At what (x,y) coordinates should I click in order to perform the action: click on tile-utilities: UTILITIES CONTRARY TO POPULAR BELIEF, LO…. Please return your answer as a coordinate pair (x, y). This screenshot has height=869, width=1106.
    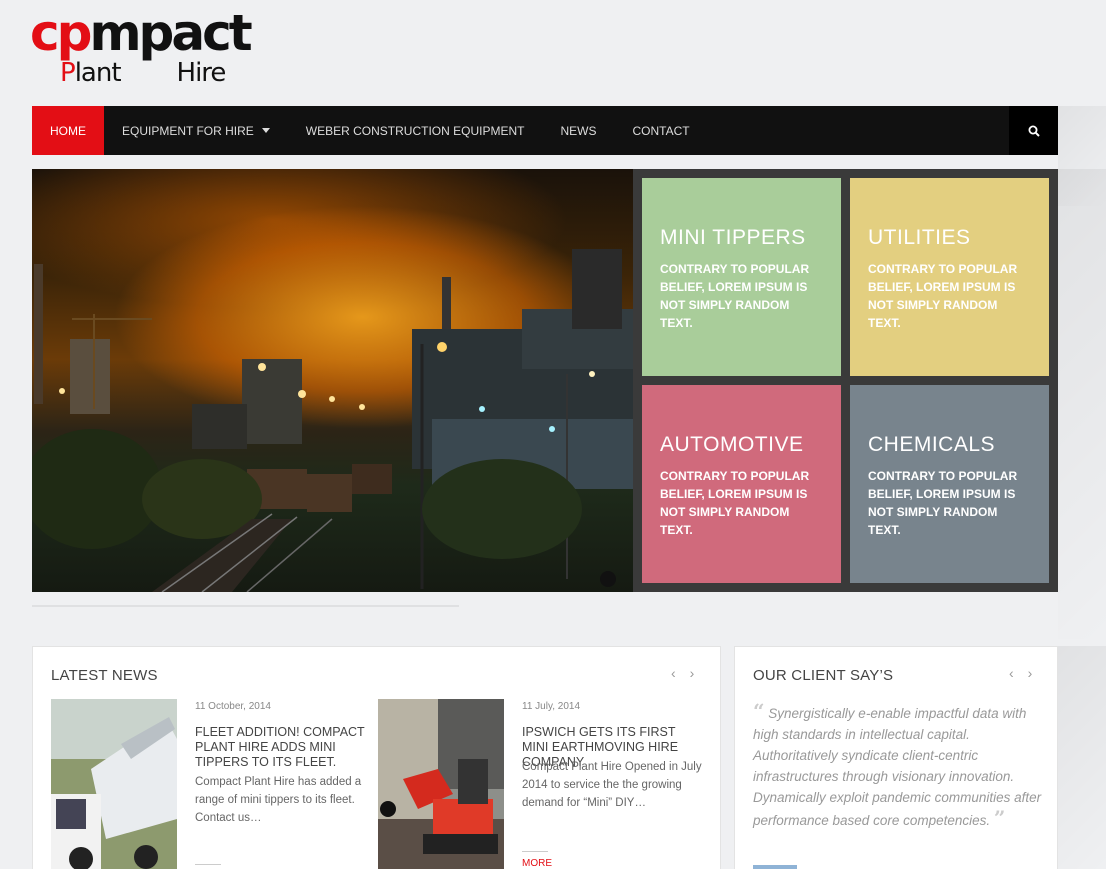
    Looking at the image, I should click on (949, 277).